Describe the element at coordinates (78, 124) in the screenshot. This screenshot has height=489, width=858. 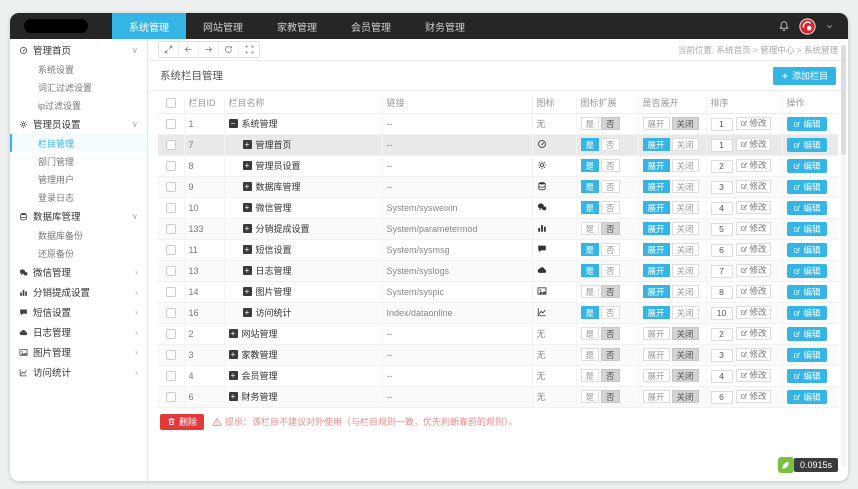
I see `sidebar-group-1: 管理员设置 ∨` at that location.